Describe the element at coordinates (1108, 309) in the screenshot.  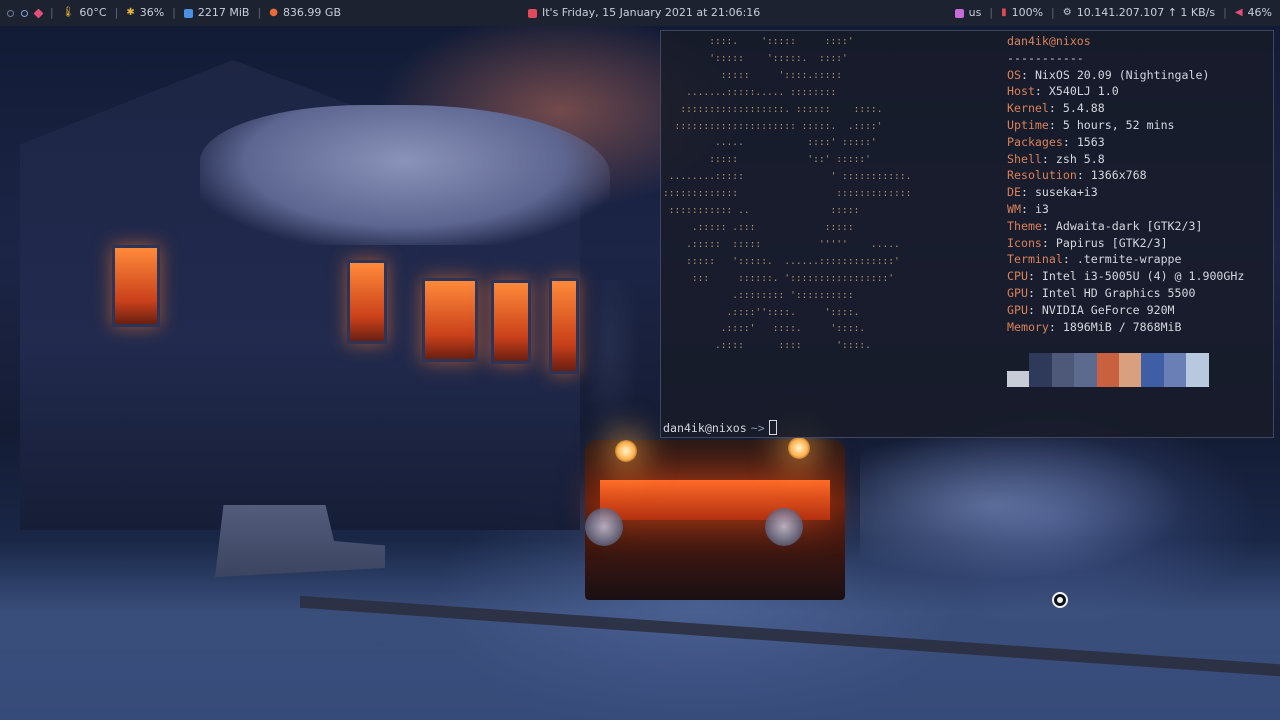
I see `info-value: NVIDIA GeForce 920M` at that location.